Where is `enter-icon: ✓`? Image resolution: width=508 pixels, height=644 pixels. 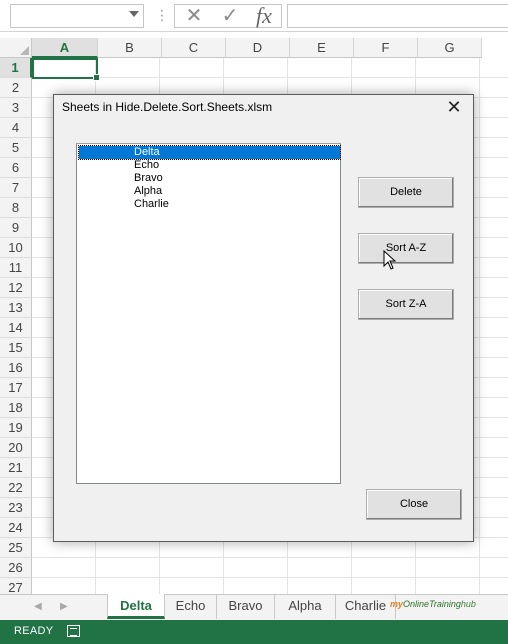
enter-icon: ✓ is located at coordinates (230, 16).